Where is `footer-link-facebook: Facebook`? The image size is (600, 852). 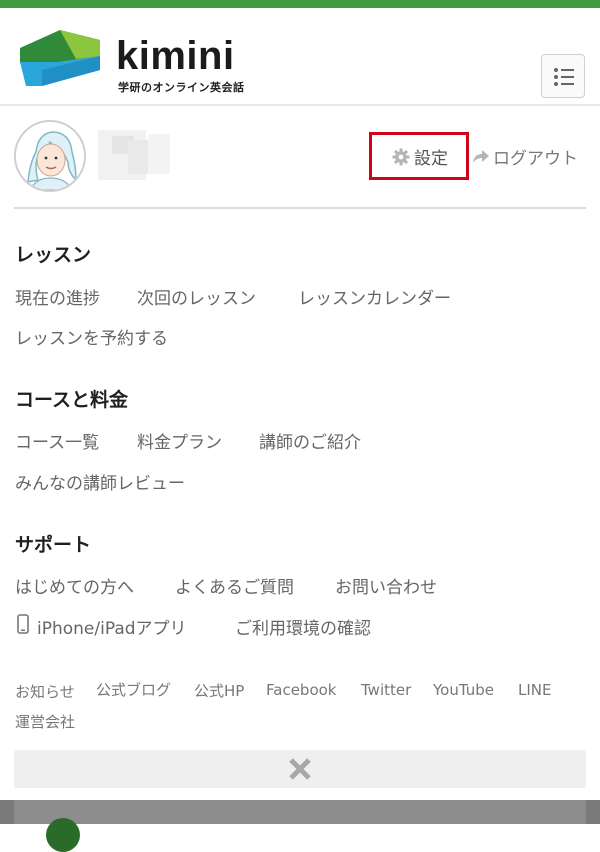 footer-link-facebook: Facebook is located at coordinates (301, 690).